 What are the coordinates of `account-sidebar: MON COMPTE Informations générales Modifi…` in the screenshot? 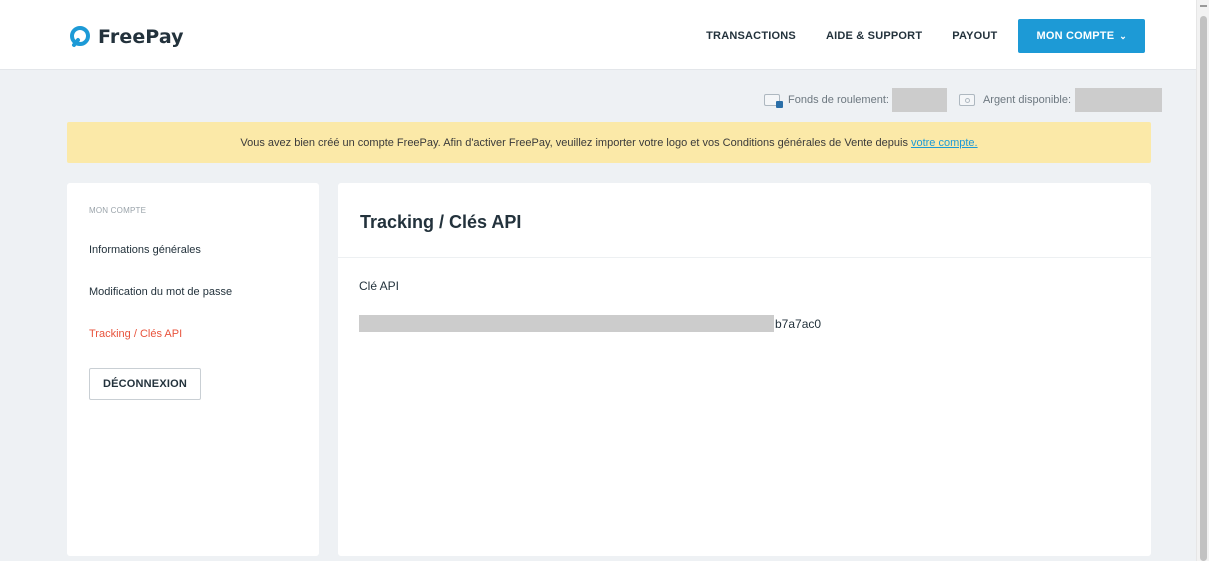 It's located at (193, 369).